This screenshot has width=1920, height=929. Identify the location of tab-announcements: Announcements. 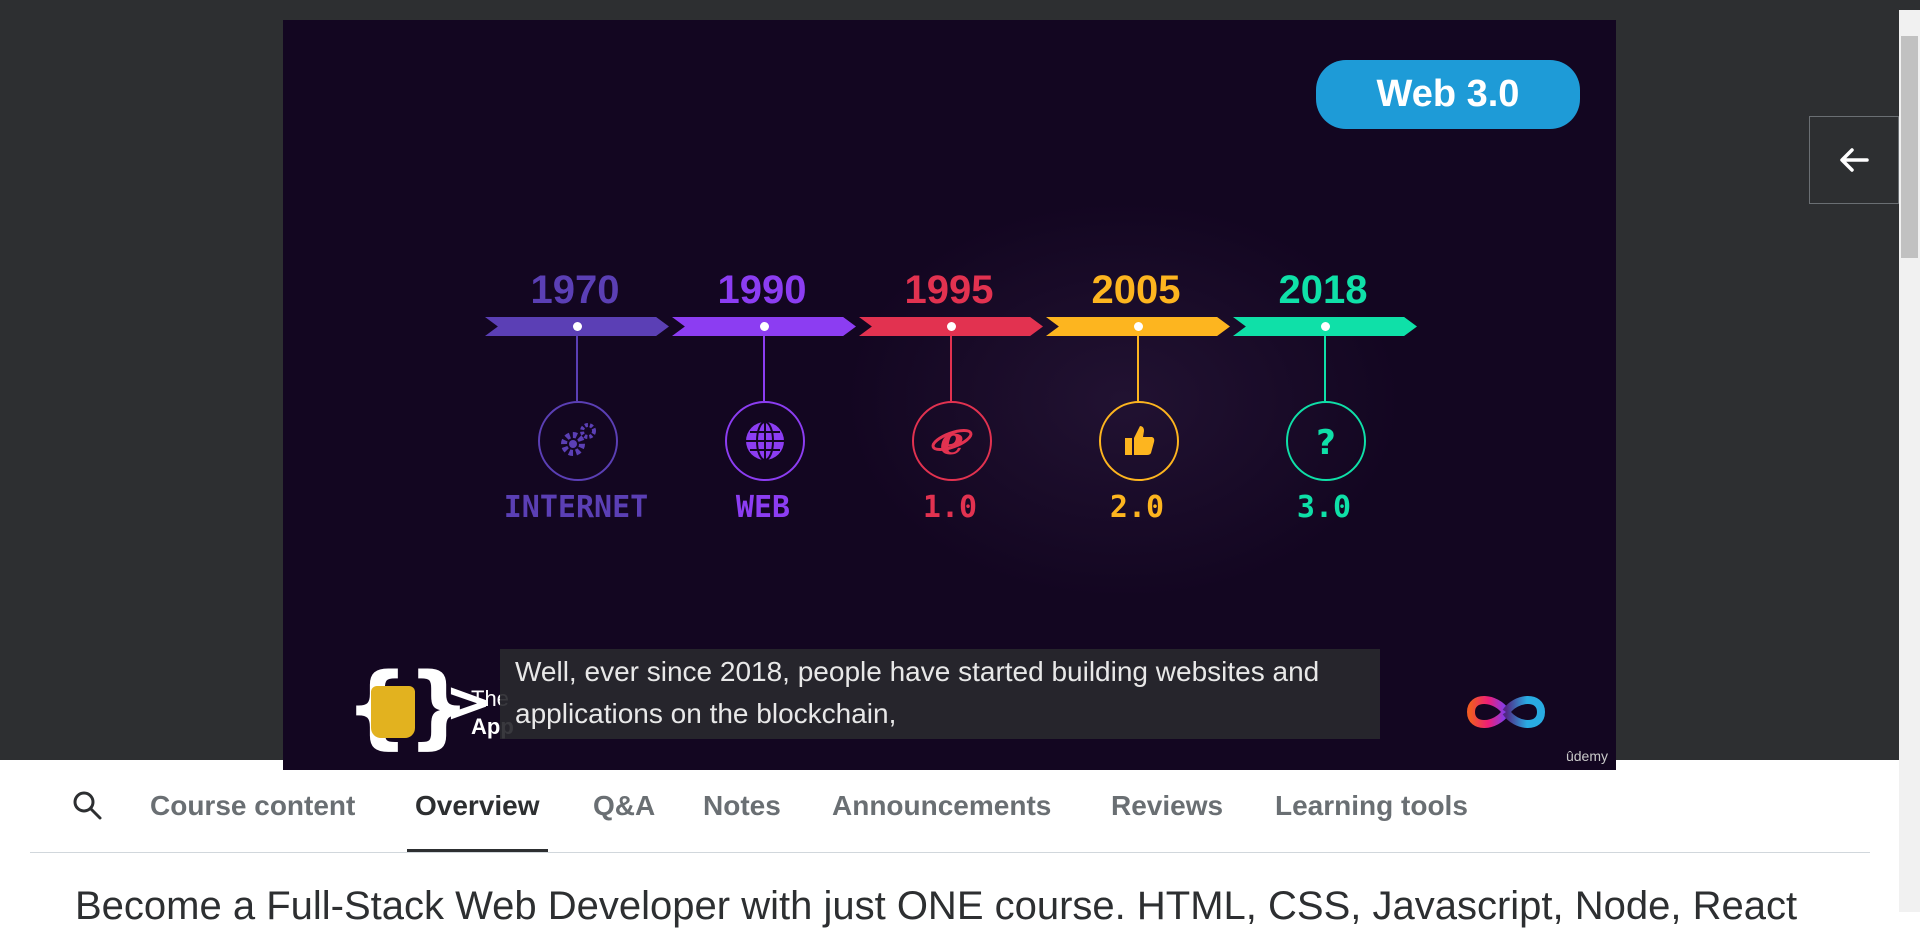
(941, 821).